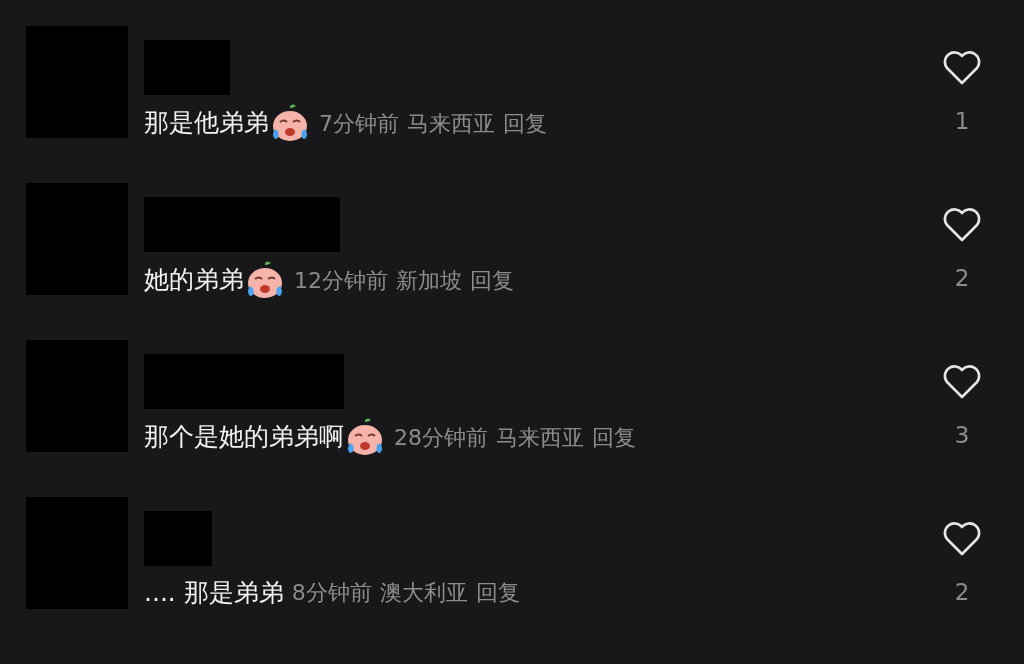  I want to click on like-count: 3, so click(962, 435).